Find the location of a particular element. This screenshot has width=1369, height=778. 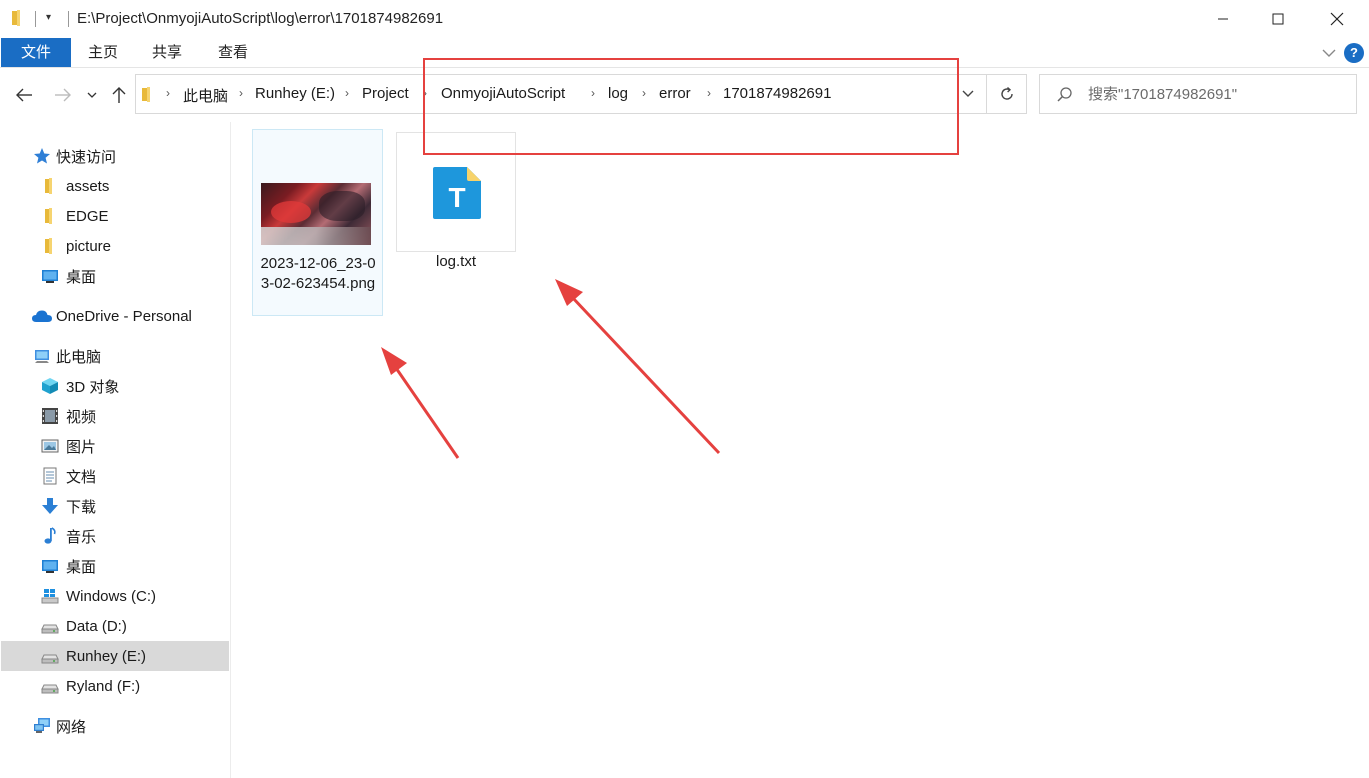

tab-view: 查看 is located at coordinates (233, 52).